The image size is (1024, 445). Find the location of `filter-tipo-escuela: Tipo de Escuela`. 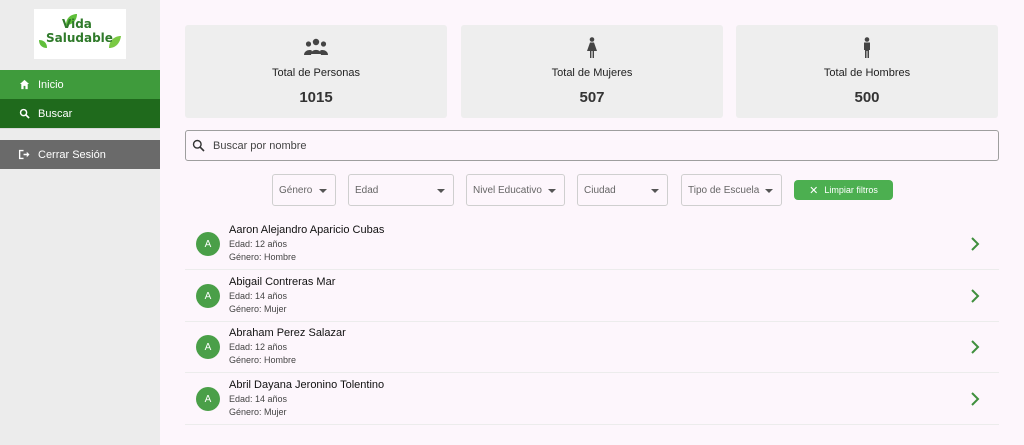

filter-tipo-escuela: Tipo de Escuela is located at coordinates (731, 190).